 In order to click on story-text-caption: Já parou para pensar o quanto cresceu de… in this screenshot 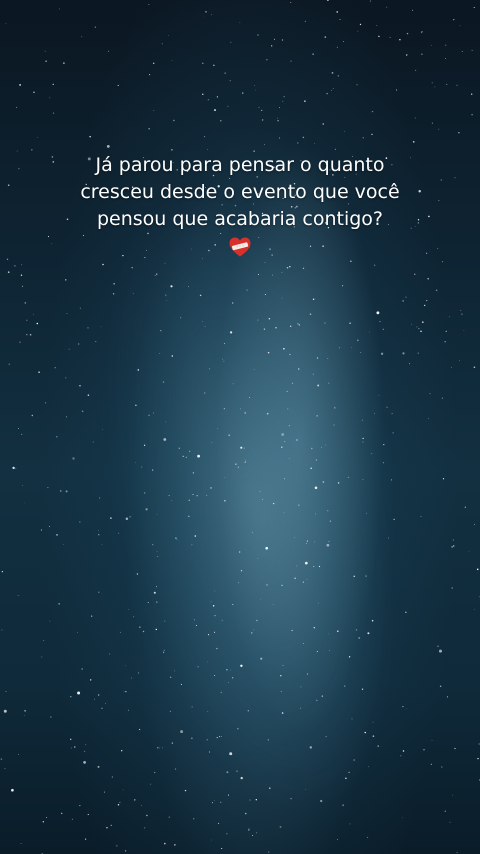, I will do `click(240, 205)`.